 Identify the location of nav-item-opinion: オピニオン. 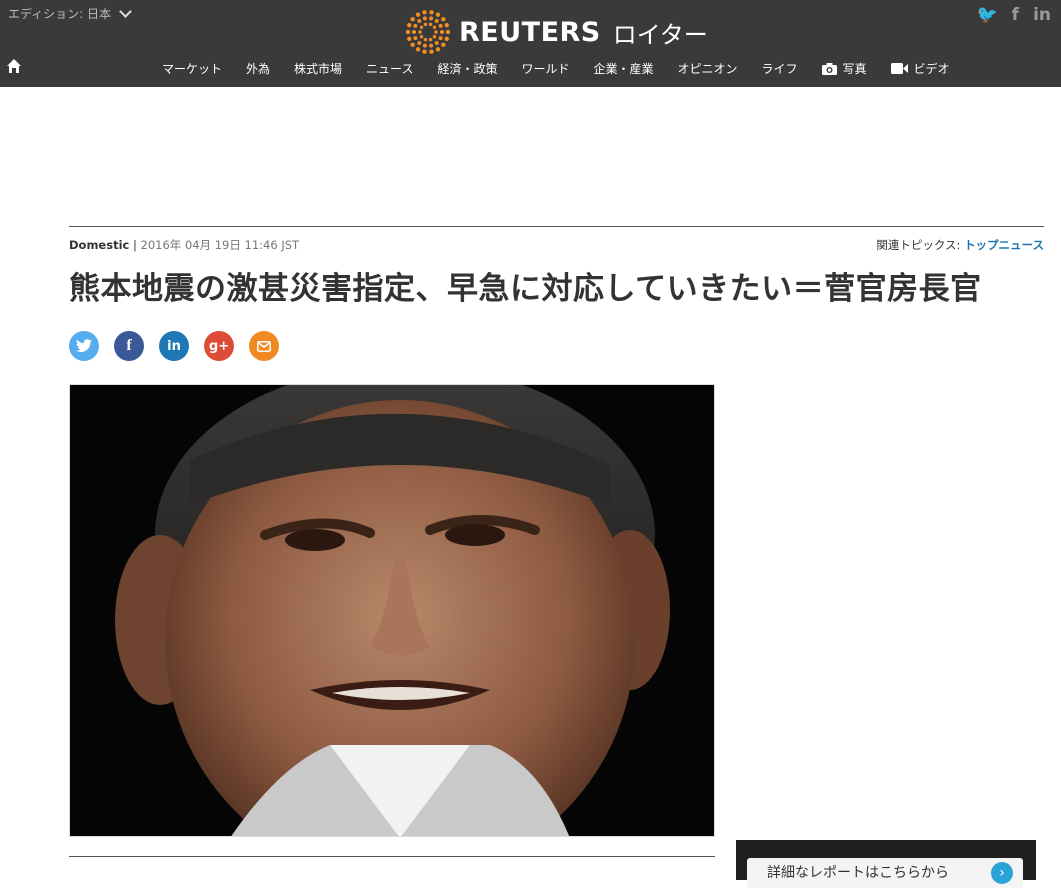
(708, 68).